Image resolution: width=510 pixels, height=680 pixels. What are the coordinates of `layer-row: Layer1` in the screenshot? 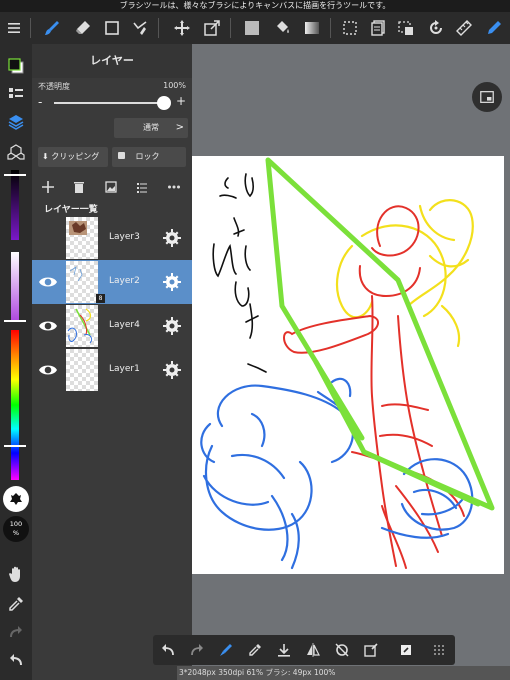 It's located at (112, 370).